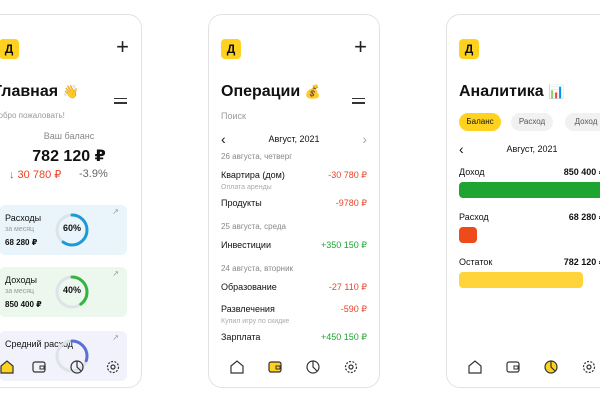  Describe the element at coordinates (23, 218) in the screenshot. I see `card-title: Расходы` at that location.